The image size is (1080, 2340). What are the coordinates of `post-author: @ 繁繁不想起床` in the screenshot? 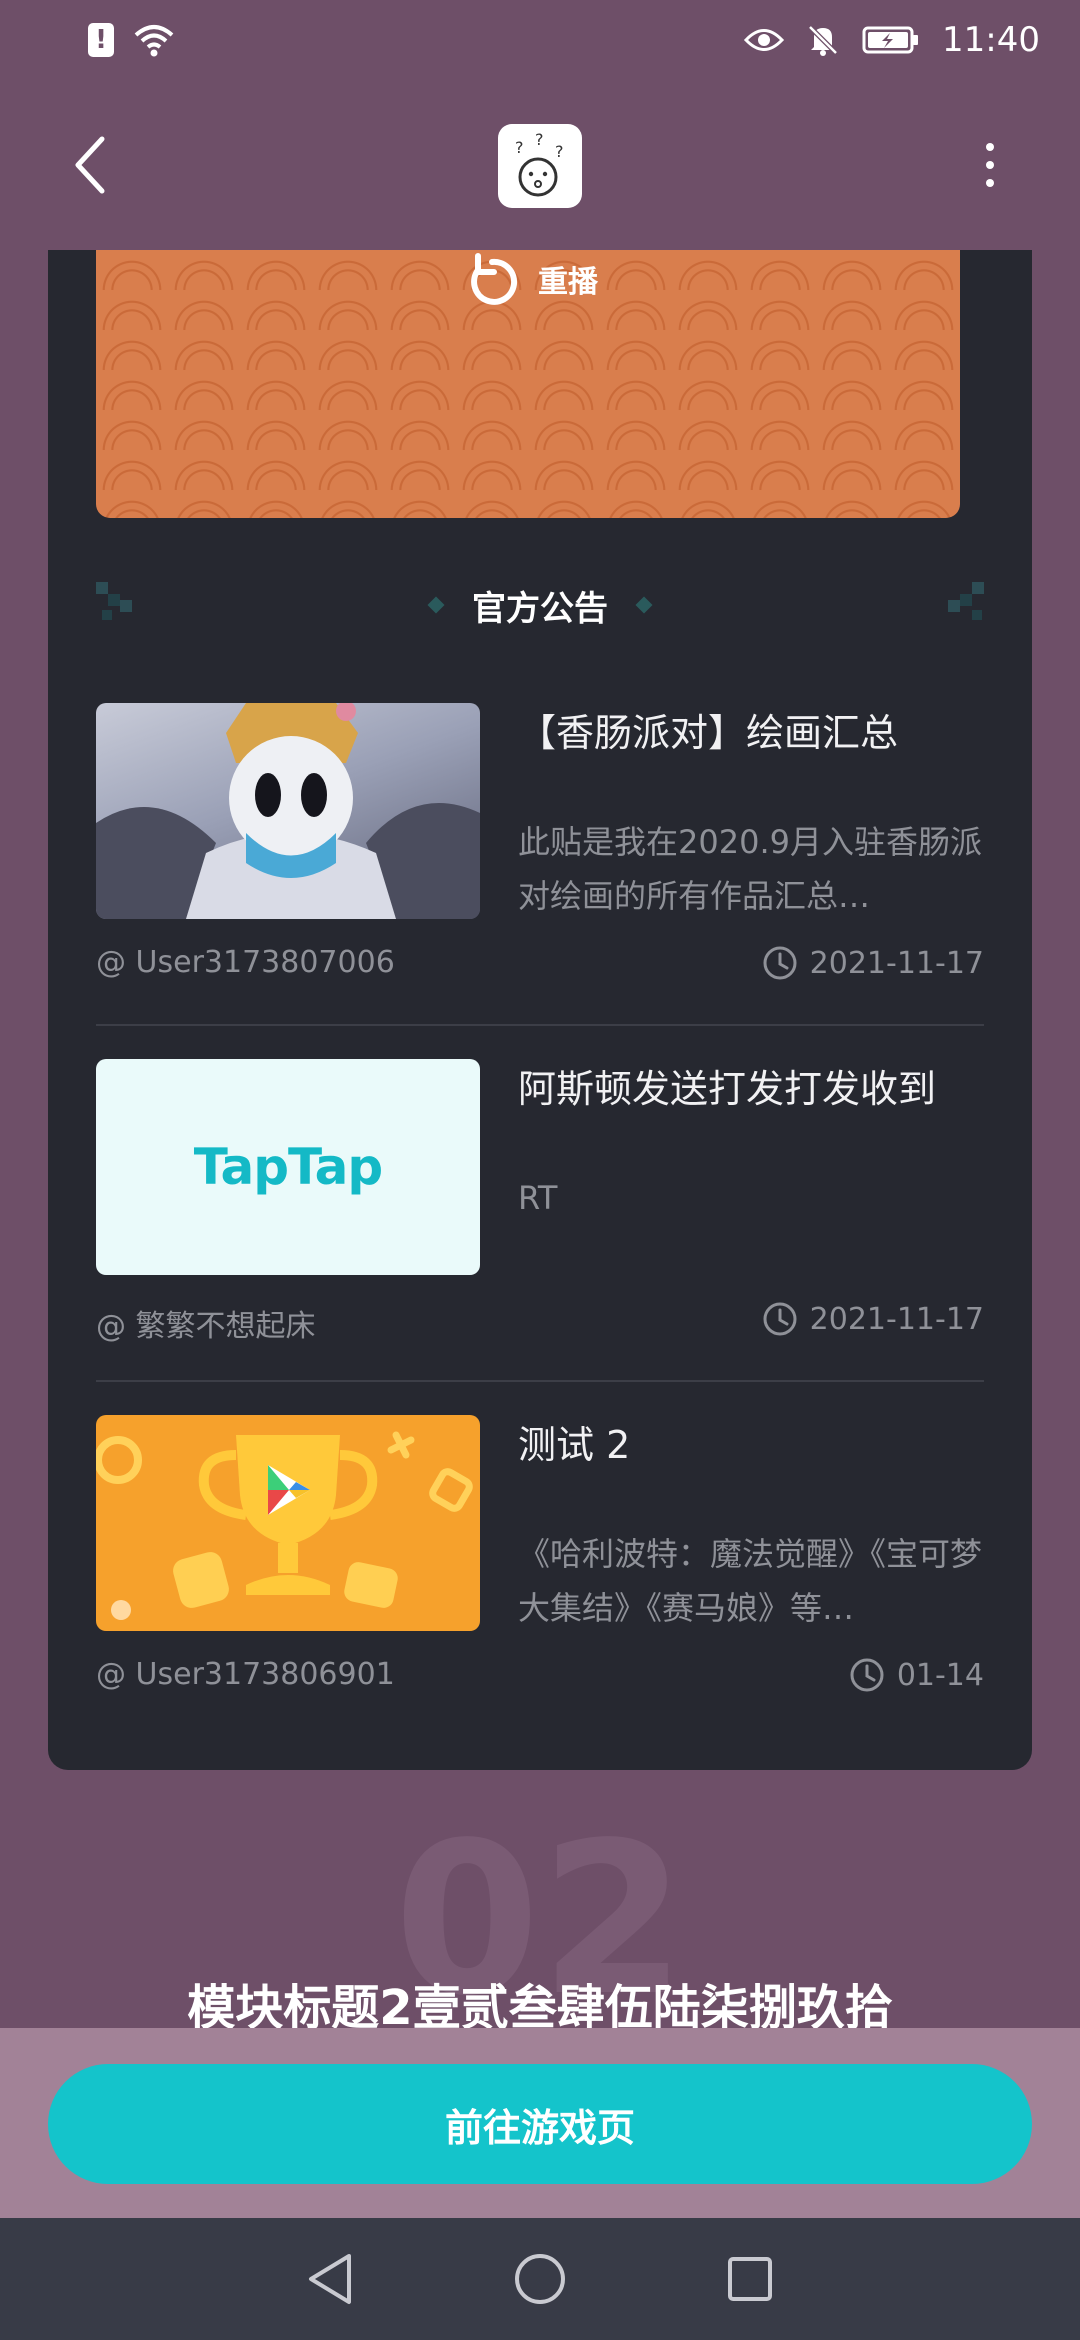 It's located at (206, 1323).